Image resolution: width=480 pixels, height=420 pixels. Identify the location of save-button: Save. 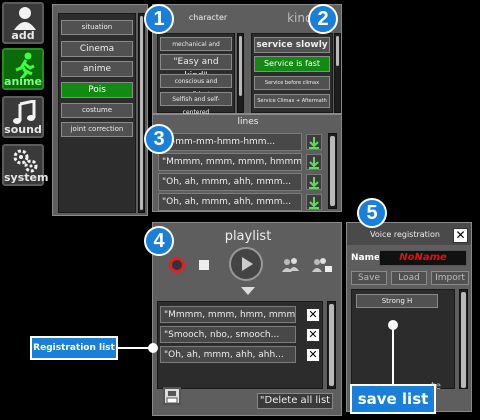
(369, 278).